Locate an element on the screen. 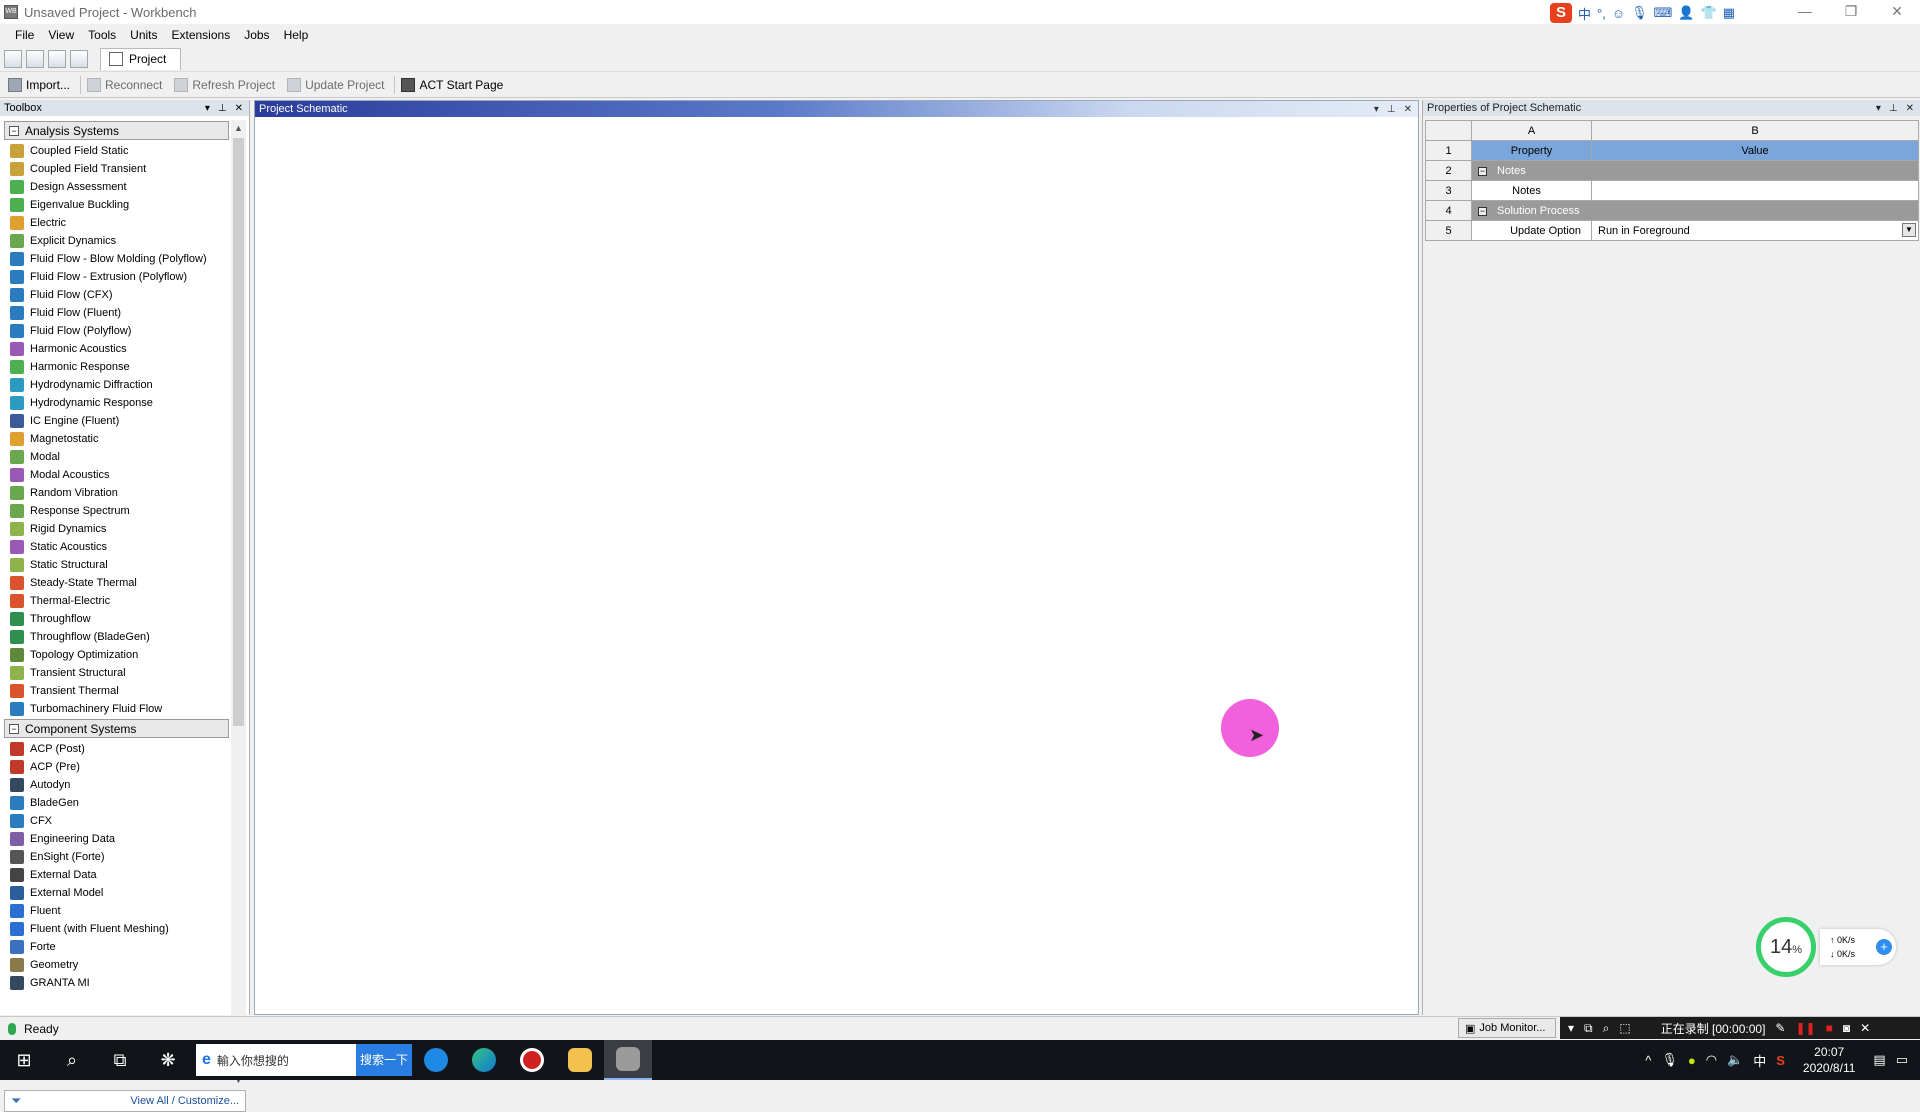 Image resolution: width=1920 pixels, height=1112 pixels. toolbox-item: Coupled Field Static is located at coordinates (116, 151).